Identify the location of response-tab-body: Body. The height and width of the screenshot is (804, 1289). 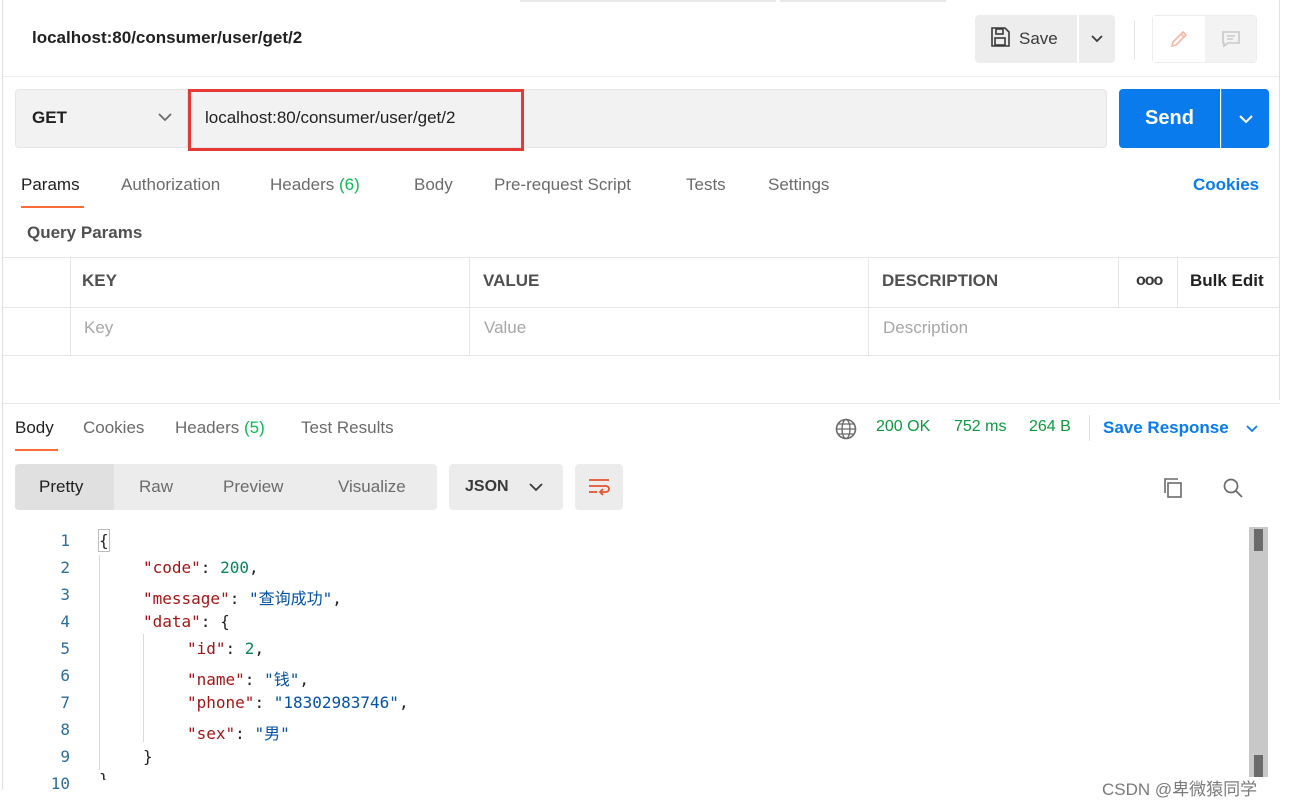
(34, 428).